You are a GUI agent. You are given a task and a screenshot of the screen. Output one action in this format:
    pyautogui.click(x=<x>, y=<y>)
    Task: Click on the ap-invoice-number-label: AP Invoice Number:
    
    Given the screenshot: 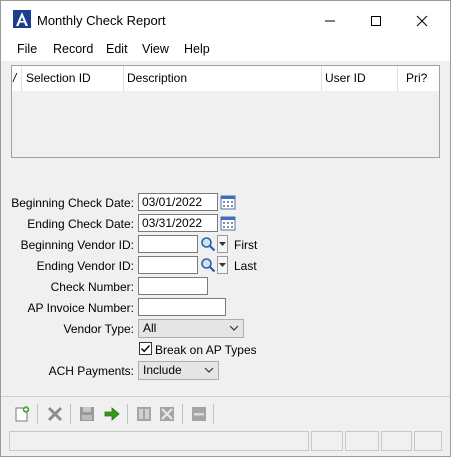 What is the action you would take?
    pyautogui.click(x=81, y=308)
    